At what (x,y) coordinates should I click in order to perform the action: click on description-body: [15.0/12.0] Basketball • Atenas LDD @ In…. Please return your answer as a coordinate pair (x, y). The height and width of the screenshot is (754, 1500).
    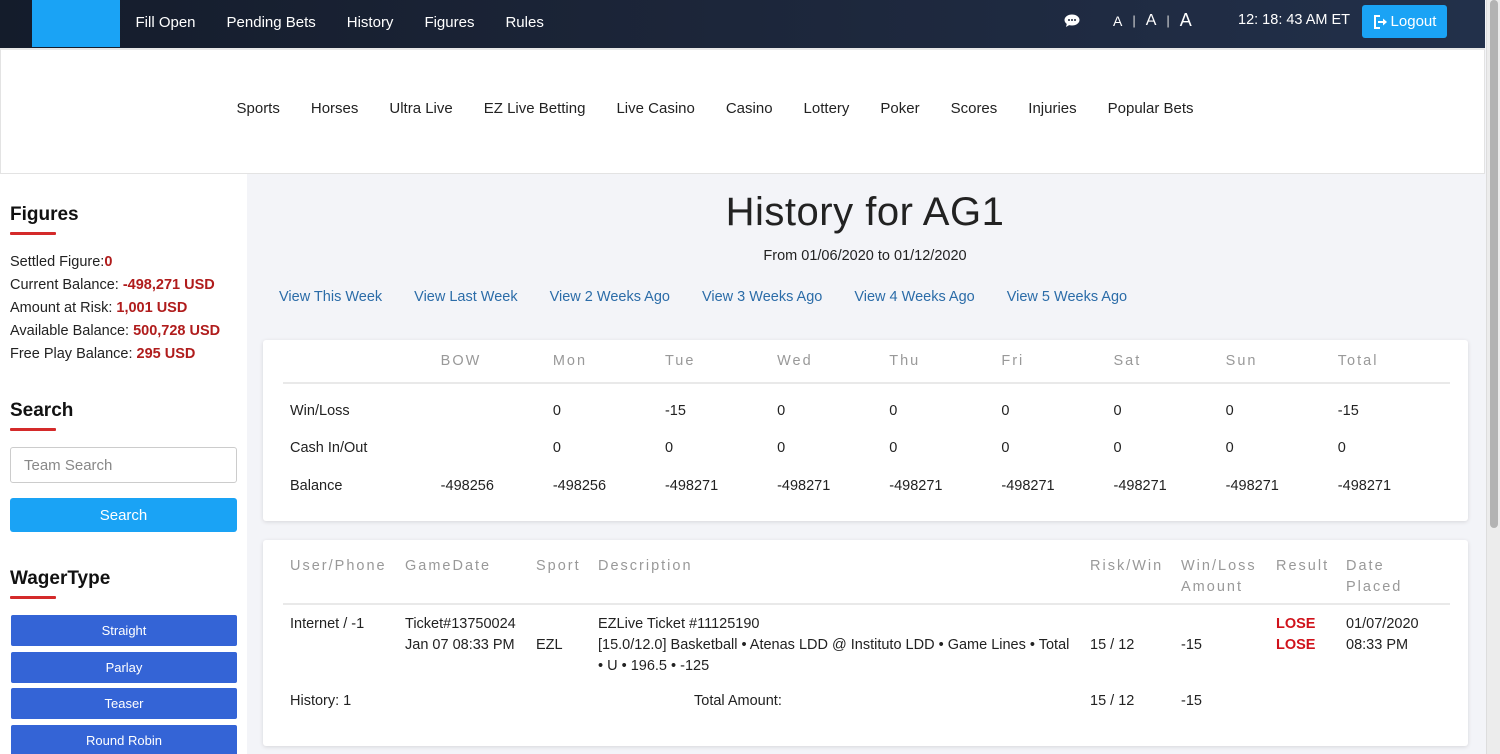
    Looking at the image, I should click on (834, 655).